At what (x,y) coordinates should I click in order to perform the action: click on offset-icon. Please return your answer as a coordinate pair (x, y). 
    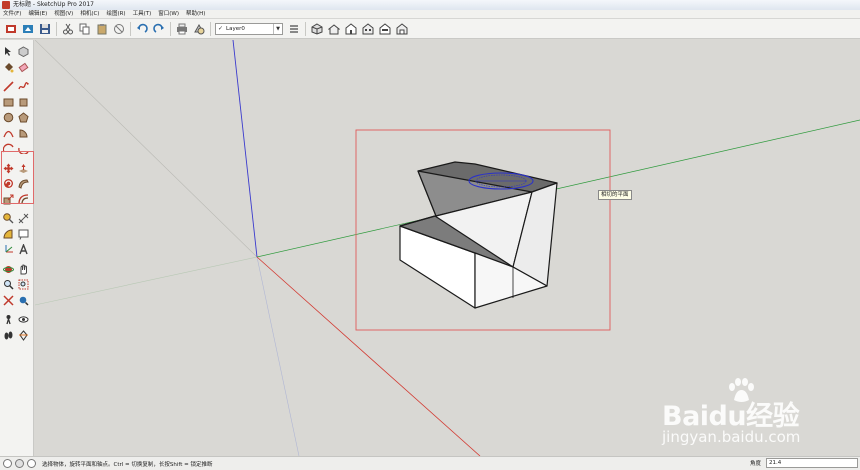
    Looking at the image, I should click on (23, 199).